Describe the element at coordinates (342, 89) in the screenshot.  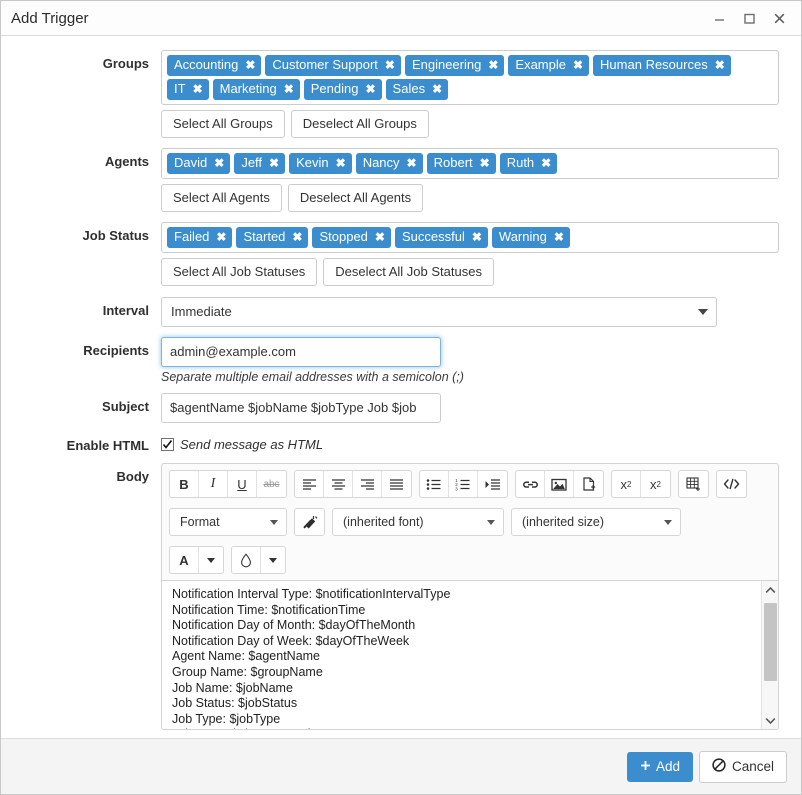
I see `tag-item: Pending ✖` at that location.